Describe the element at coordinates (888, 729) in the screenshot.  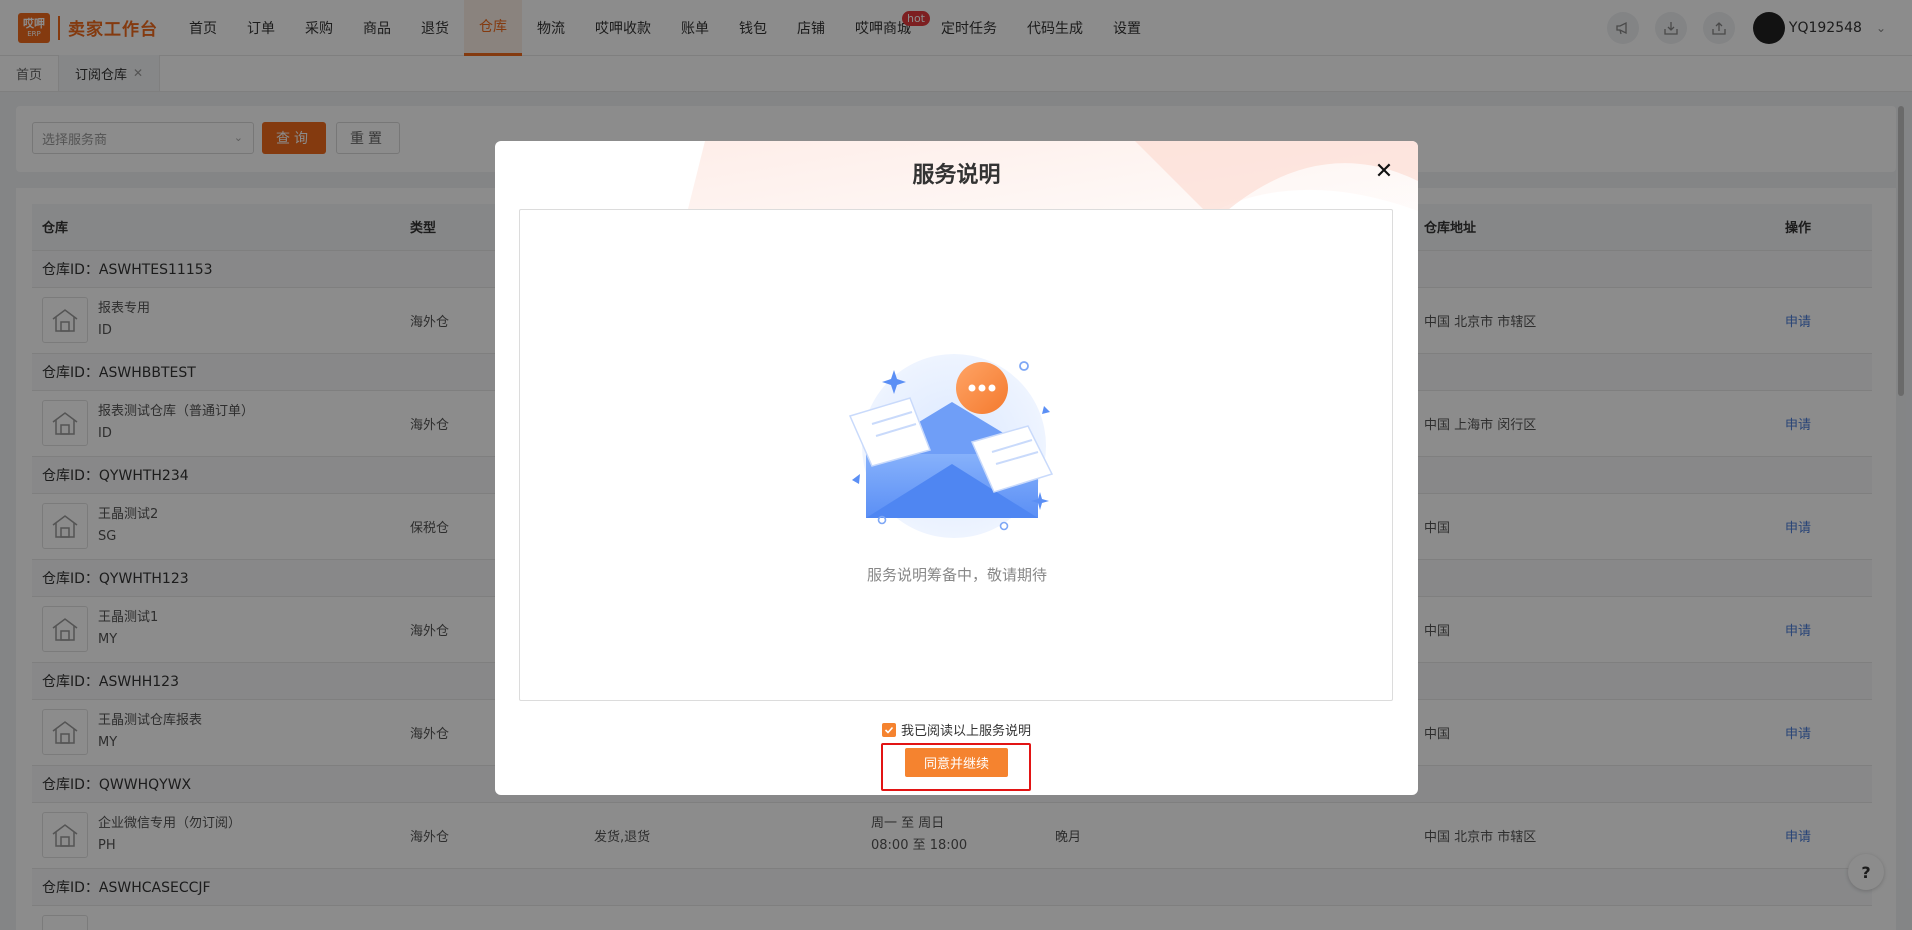
I see `read-checkbox` at that location.